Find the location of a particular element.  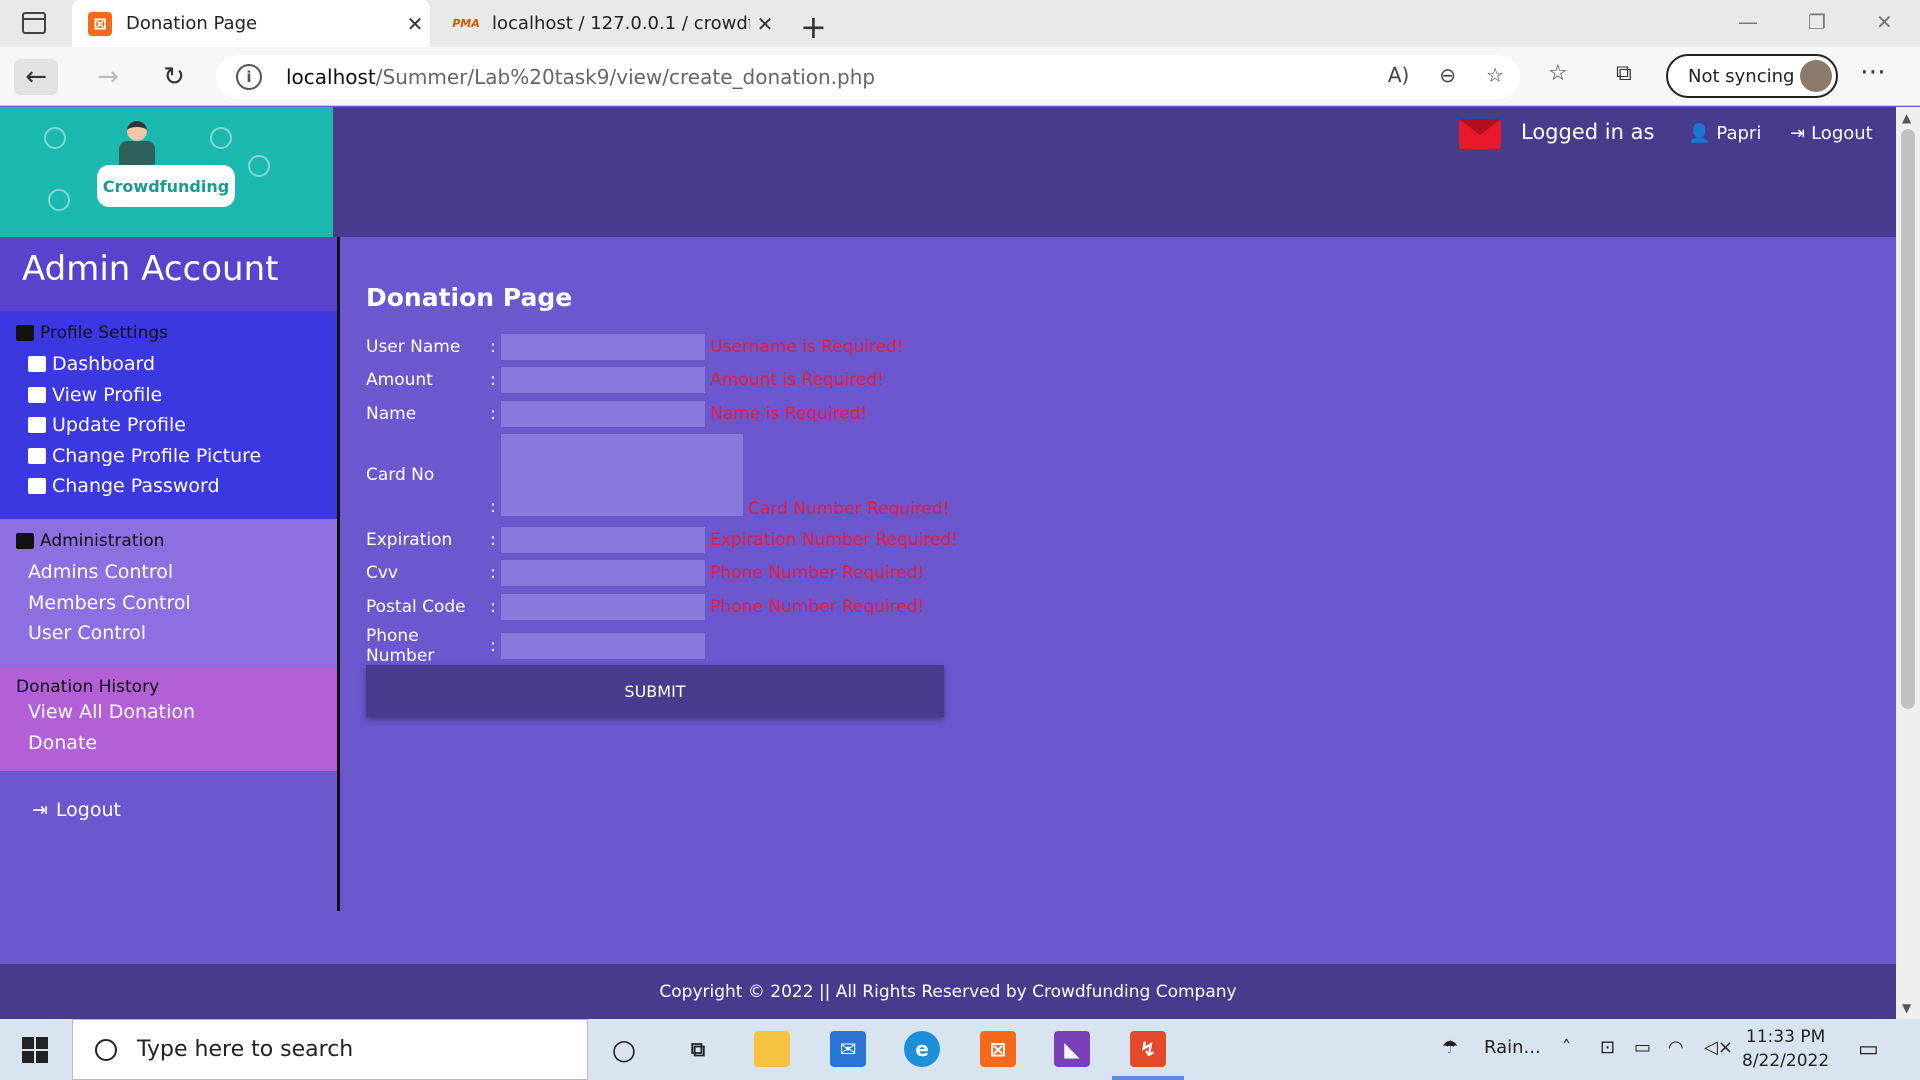

cortana-icon: ○ is located at coordinates (624, 1049).